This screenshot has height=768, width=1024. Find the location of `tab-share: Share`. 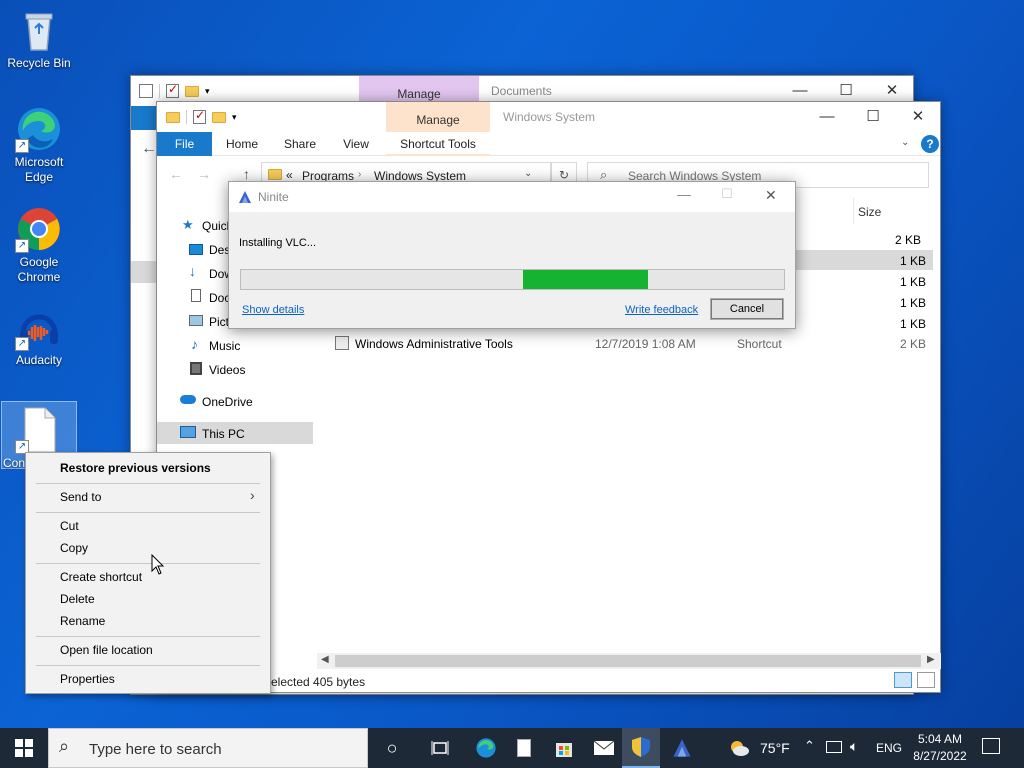

tab-share: Share is located at coordinates (300, 144).